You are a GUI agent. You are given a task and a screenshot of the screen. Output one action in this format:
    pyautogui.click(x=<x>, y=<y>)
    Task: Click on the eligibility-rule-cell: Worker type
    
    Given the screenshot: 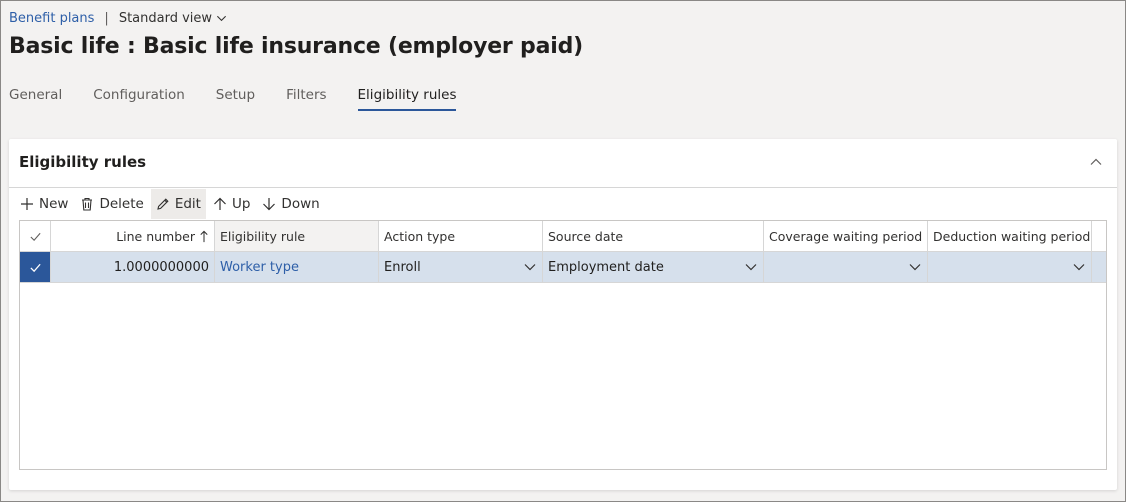 What is the action you would take?
    pyautogui.click(x=297, y=267)
    